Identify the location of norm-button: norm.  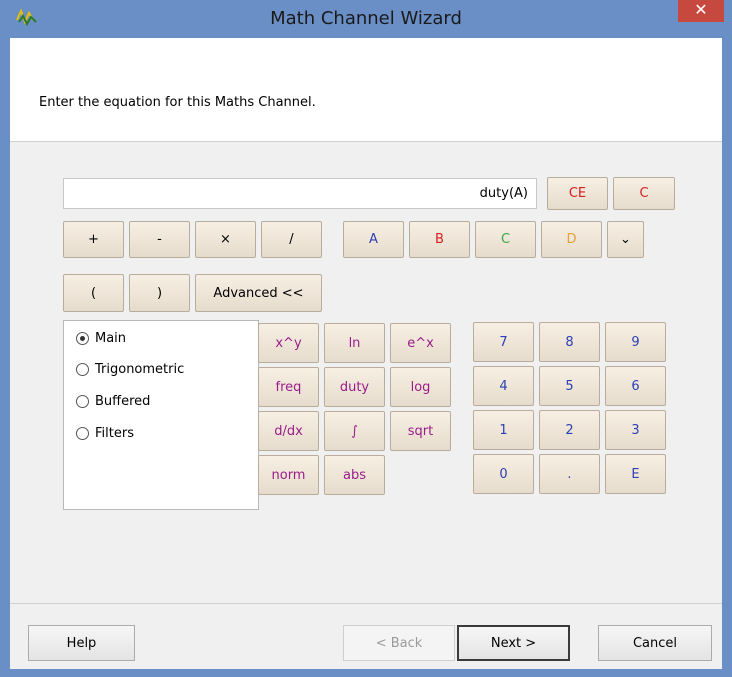
(288, 475).